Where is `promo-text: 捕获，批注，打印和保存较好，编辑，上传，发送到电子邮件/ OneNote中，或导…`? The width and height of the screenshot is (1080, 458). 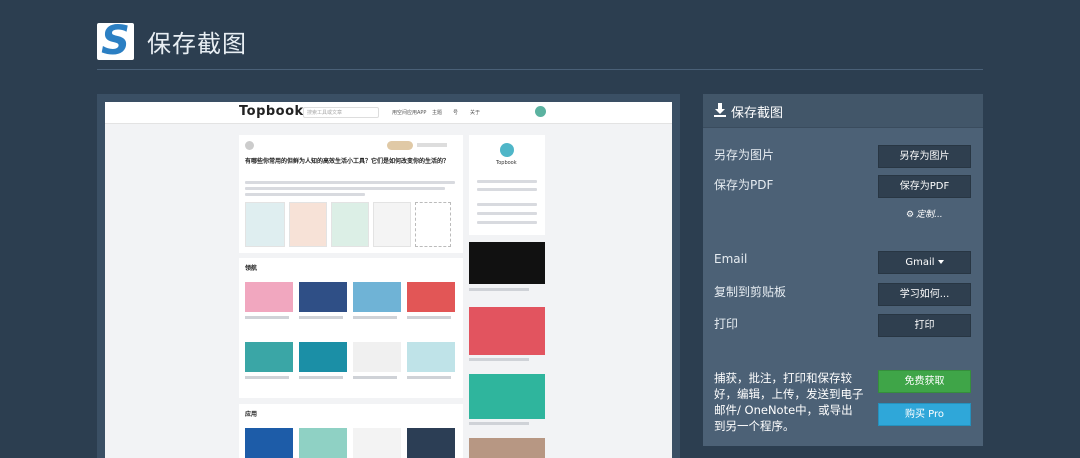
promo-text: 捕获，批注，打印和保存较好，编辑，上传，发送到电子邮件/ OneNote中，或导… is located at coordinates (789, 402).